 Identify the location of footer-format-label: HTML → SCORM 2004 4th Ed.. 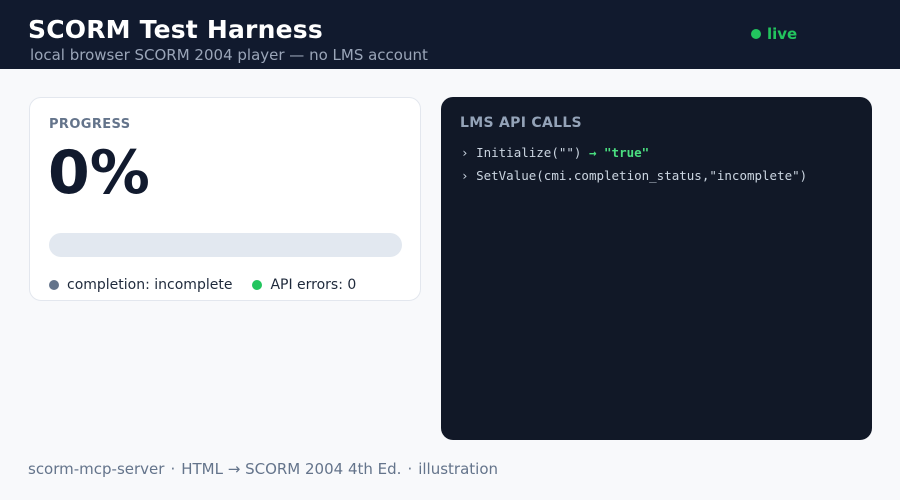
(291, 469).